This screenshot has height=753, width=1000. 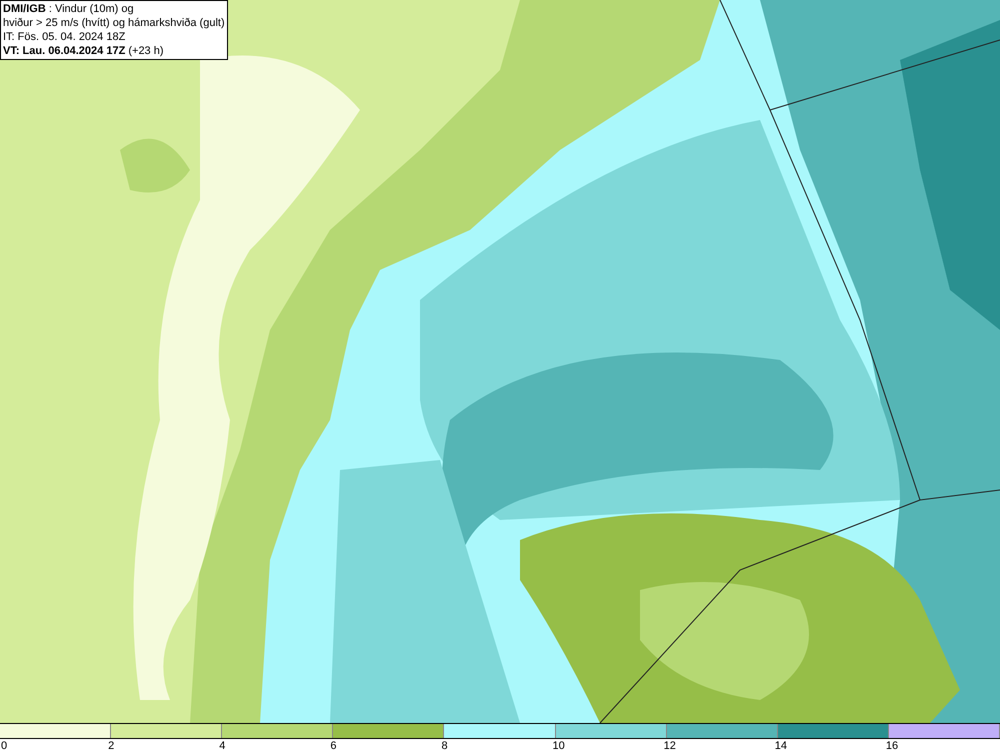 I want to click on legend-tick-label: 6, so click(x=333, y=746).